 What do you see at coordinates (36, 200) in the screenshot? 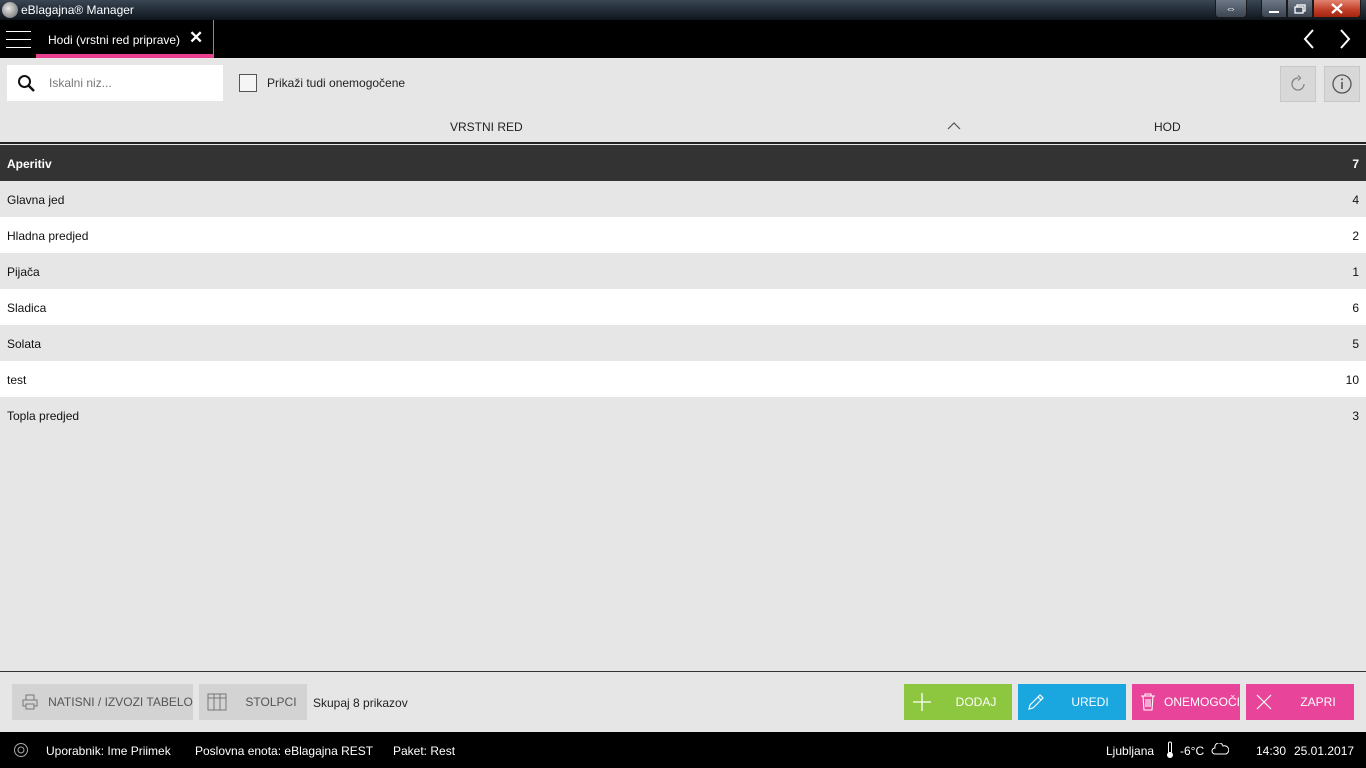
I see `row-name: Glavna jed` at bounding box center [36, 200].